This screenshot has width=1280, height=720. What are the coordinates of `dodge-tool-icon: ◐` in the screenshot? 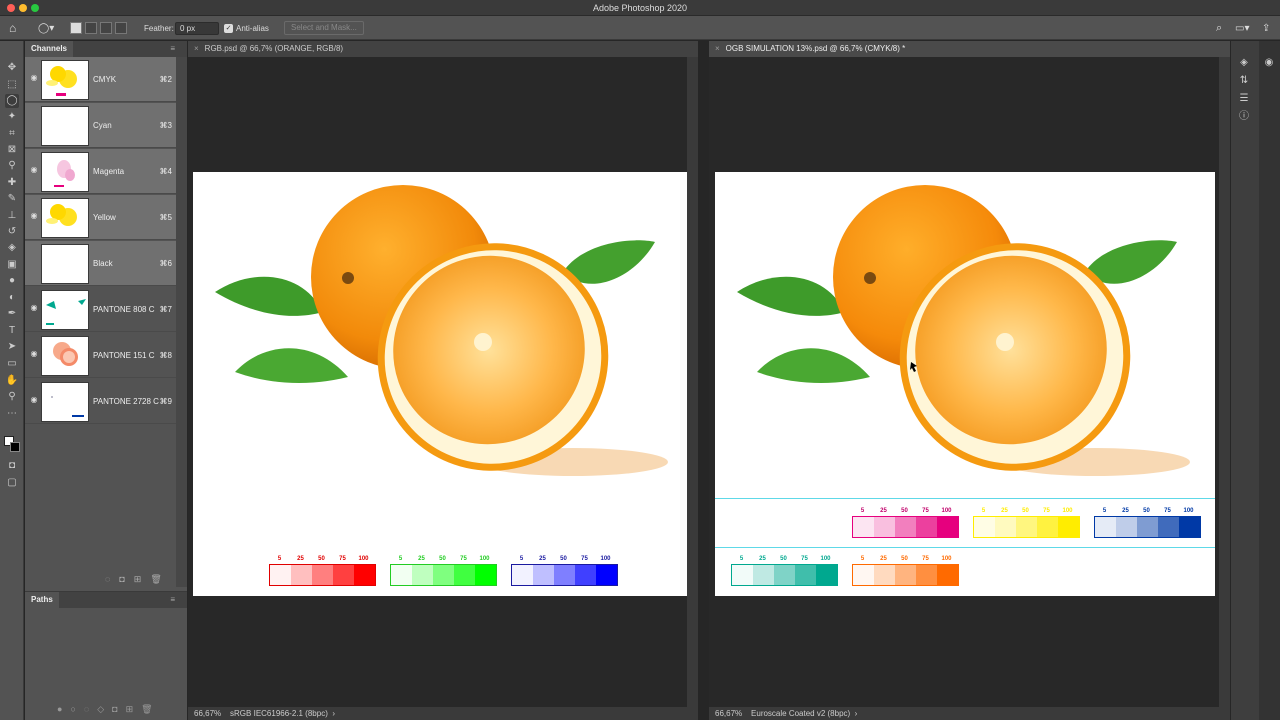 It's located at (12, 298).